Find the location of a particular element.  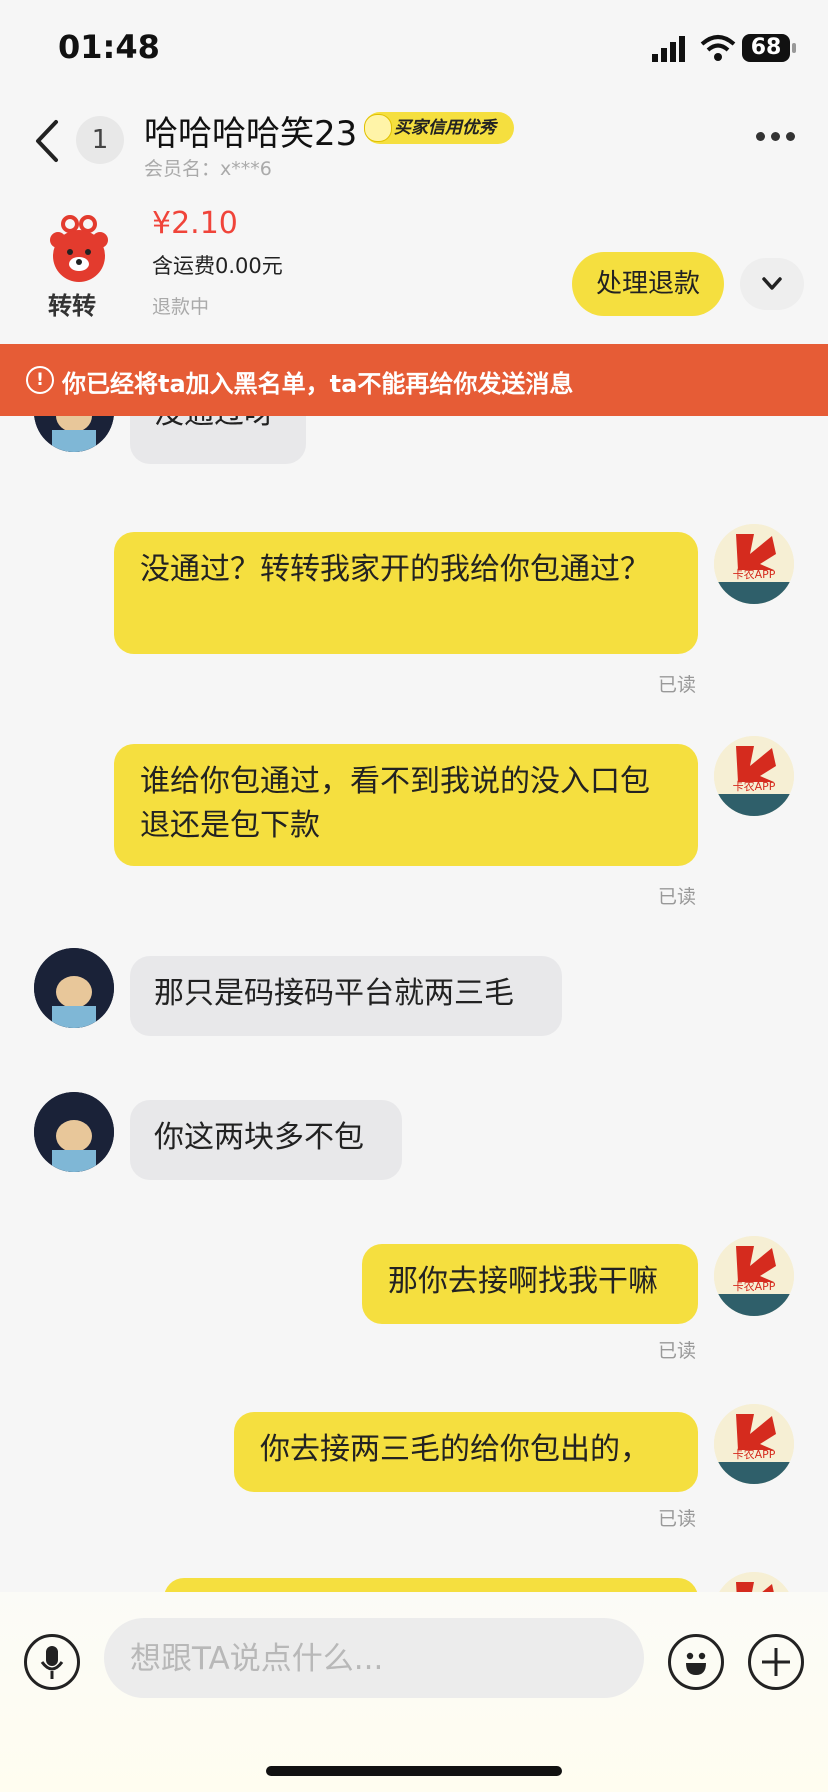

message-bubble-partial is located at coordinates (431, 1585).